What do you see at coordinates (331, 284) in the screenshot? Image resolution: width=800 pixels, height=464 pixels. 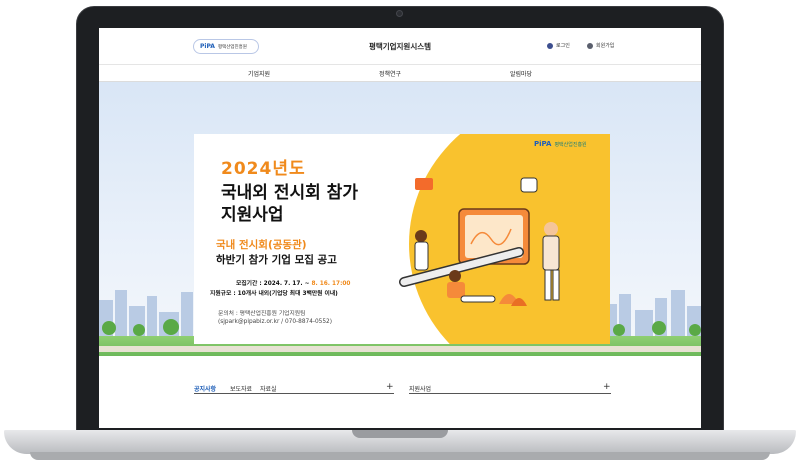 I see `period-end: 8. 16. 17:00` at bounding box center [331, 284].